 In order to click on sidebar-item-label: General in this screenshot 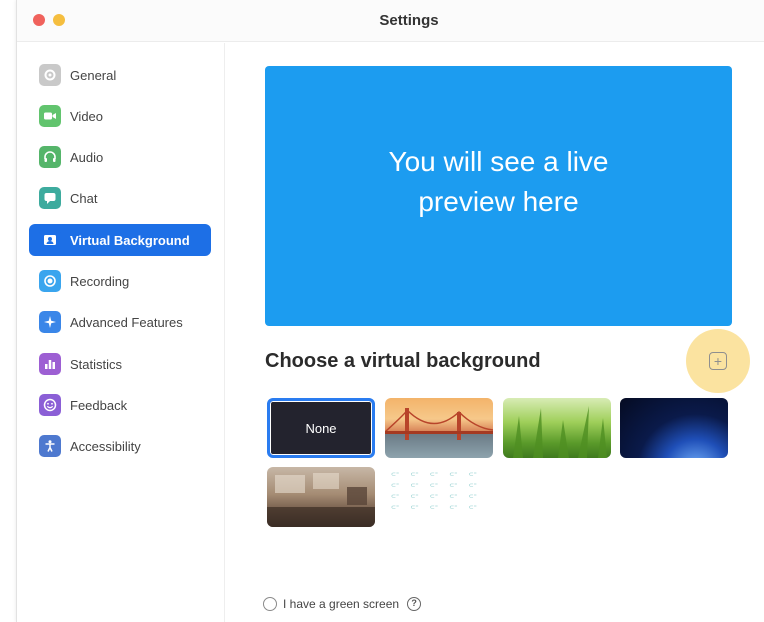, I will do `click(93, 75)`.